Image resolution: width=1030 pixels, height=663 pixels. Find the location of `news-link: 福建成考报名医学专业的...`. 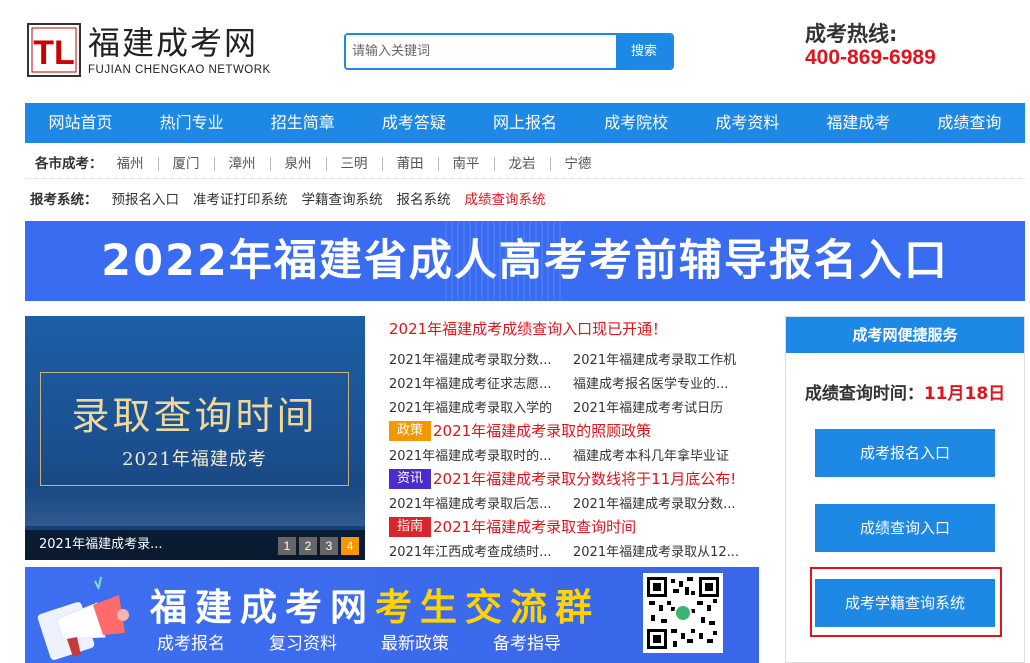

news-link: 福建成考报名医学专业的... is located at coordinates (666, 382).